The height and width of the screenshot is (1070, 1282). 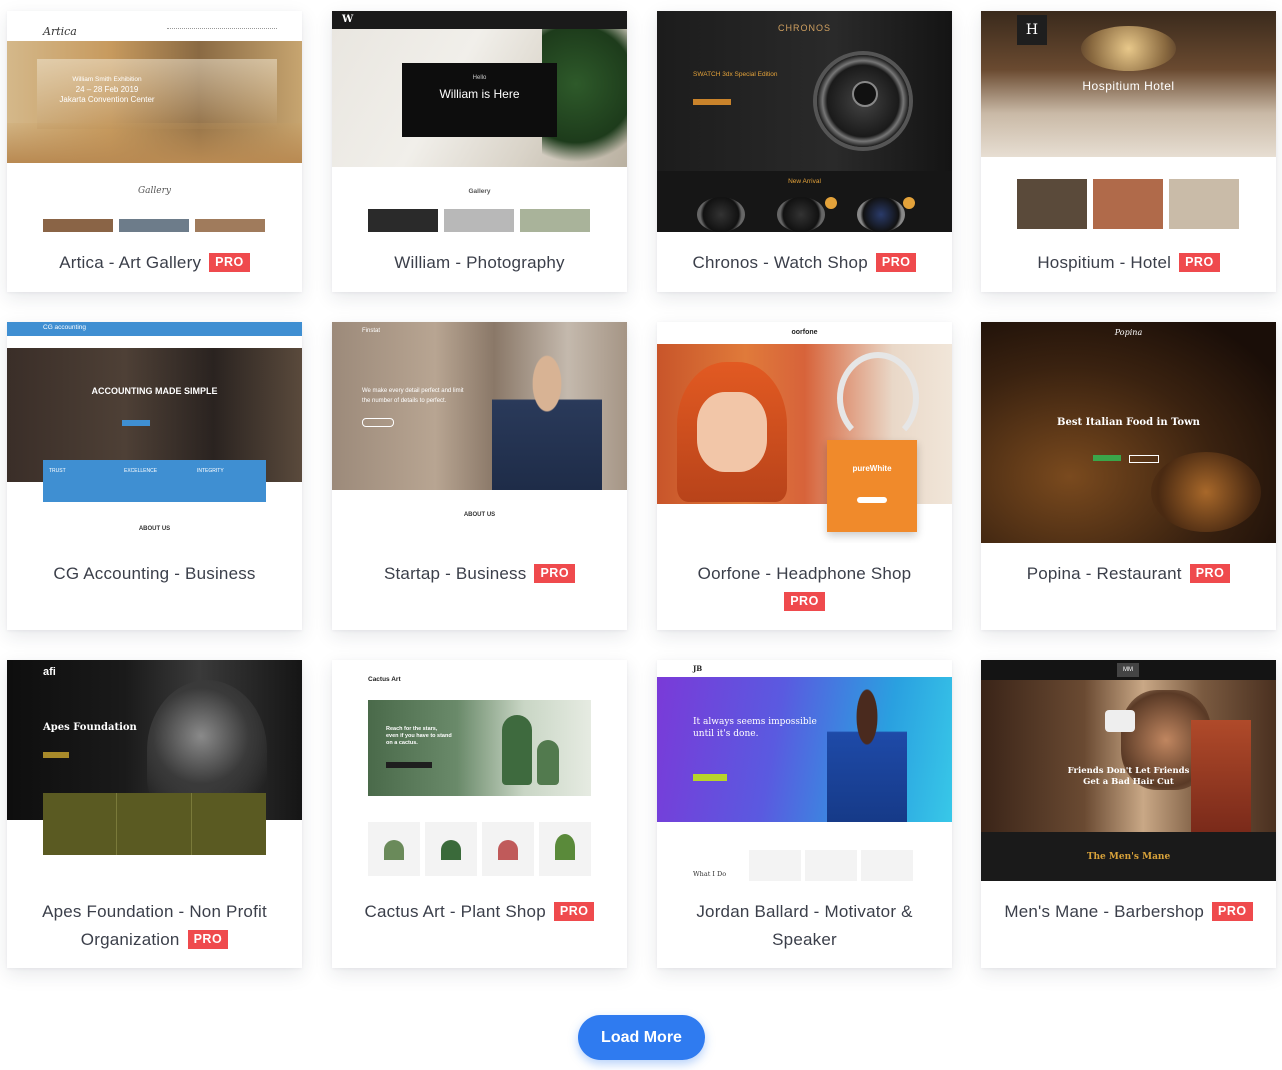 What do you see at coordinates (735, 74) in the screenshot?
I see `preview-hero-line: SWATCH 3dx Special Edition` at bounding box center [735, 74].